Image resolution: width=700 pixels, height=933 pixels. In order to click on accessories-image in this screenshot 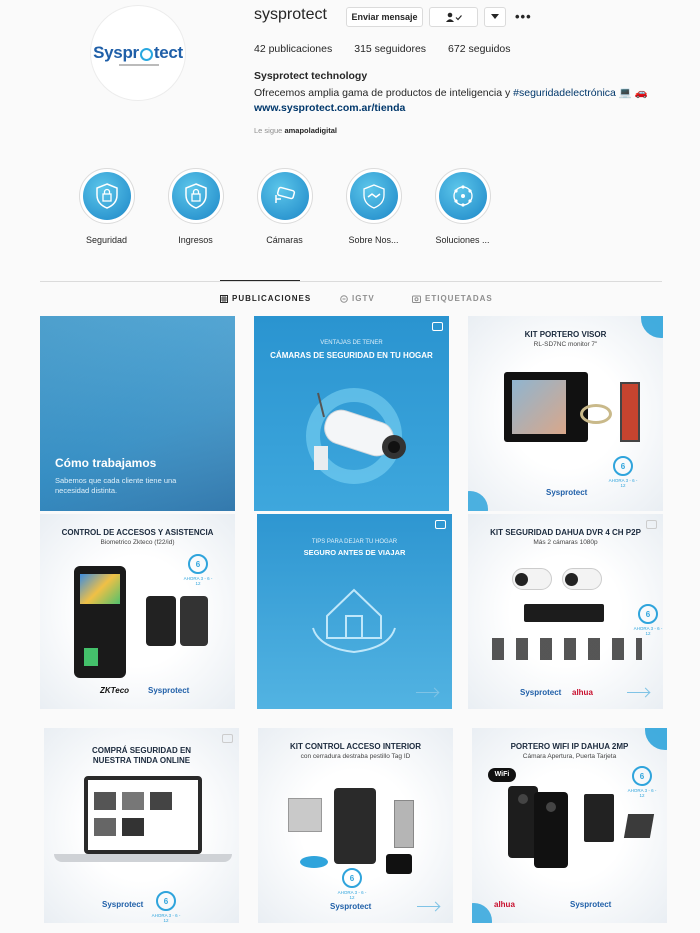, I will do `click(567, 649)`.